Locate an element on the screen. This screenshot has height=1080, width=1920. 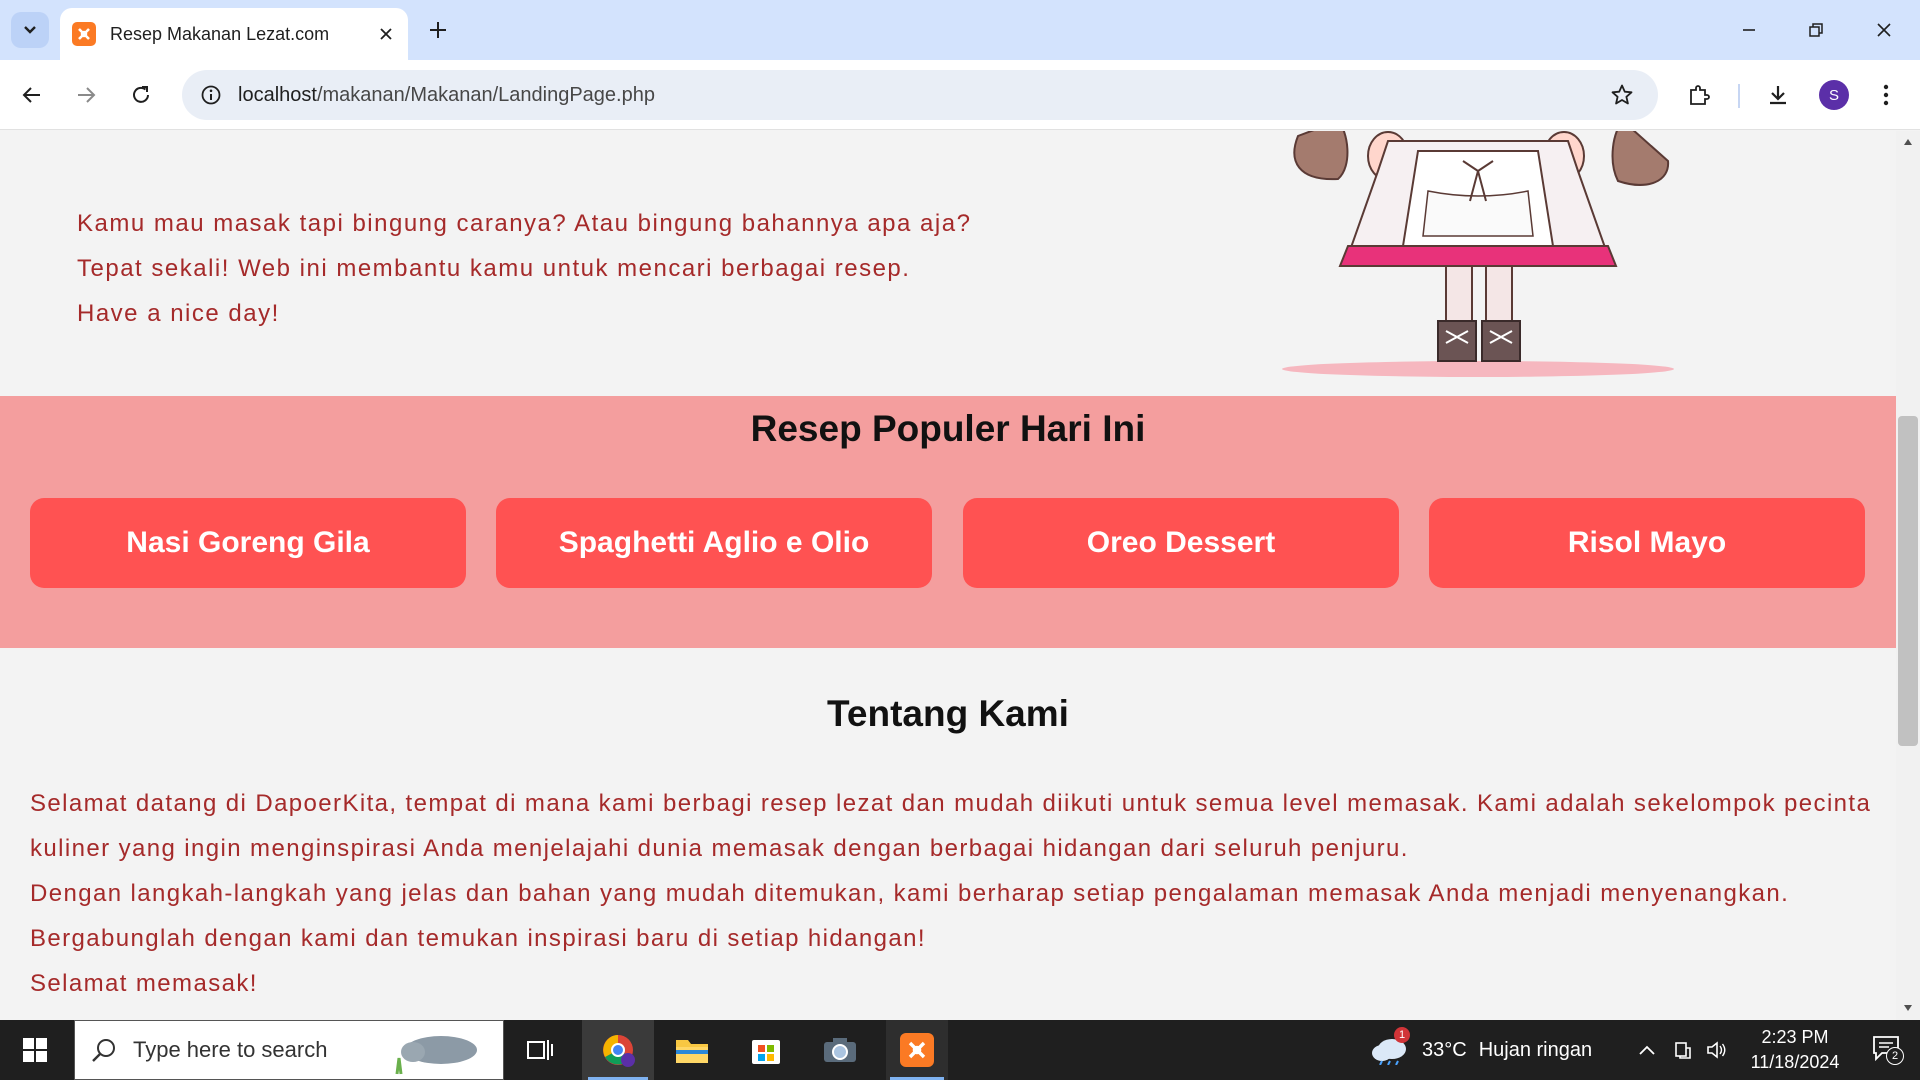
avatar: S is located at coordinates (1834, 95).